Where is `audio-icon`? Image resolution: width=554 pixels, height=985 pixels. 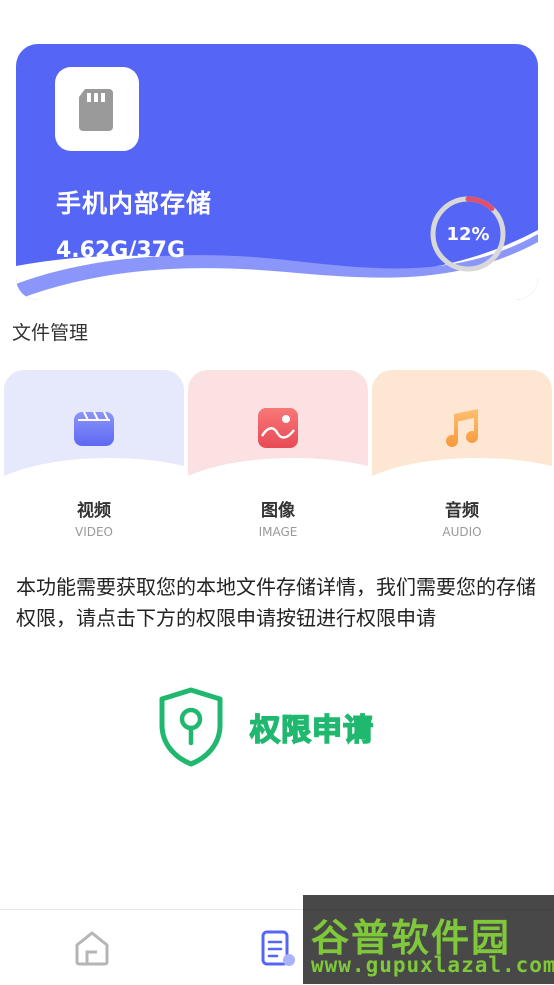 audio-icon is located at coordinates (462, 428).